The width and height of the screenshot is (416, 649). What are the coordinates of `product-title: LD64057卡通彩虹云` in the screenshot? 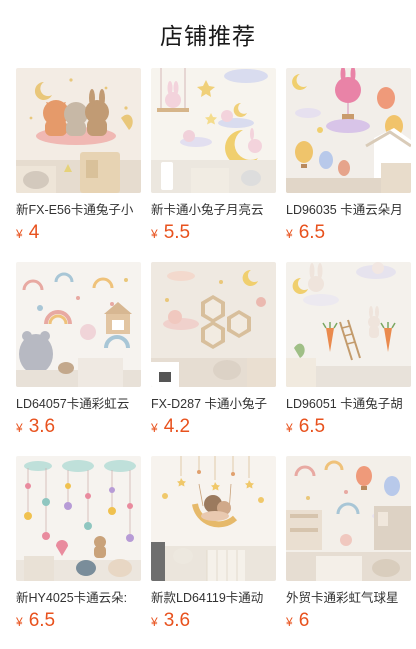 It's located at (78, 404).